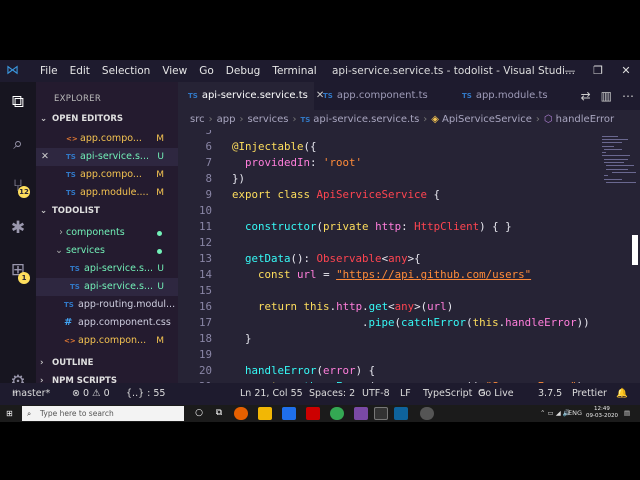 Image resolution: width=640 pixels, height=480 pixels. What do you see at coordinates (333, 258) in the screenshot?
I see `code-line: getData(): Observable<any>{` at bounding box center [333, 258].